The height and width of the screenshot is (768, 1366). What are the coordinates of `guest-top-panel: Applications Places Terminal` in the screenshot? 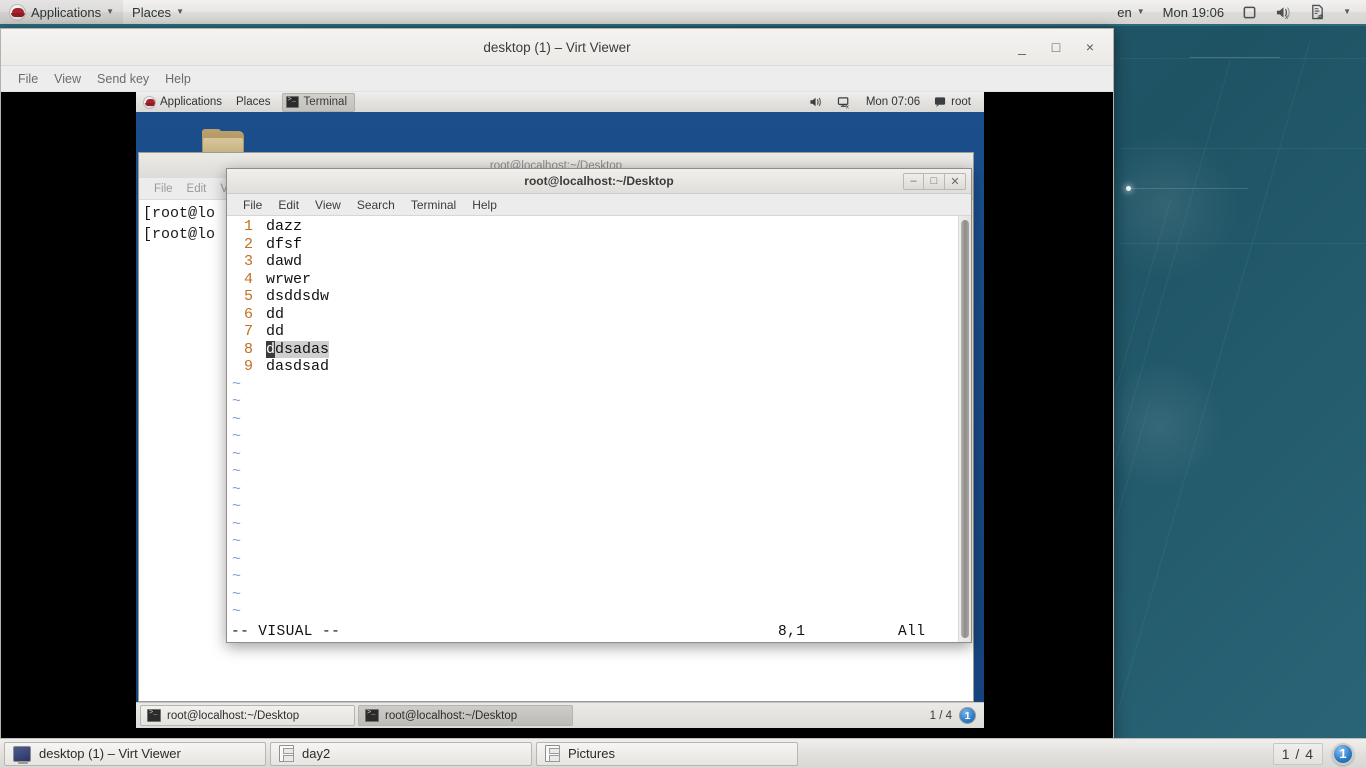 It's located at (560, 103).